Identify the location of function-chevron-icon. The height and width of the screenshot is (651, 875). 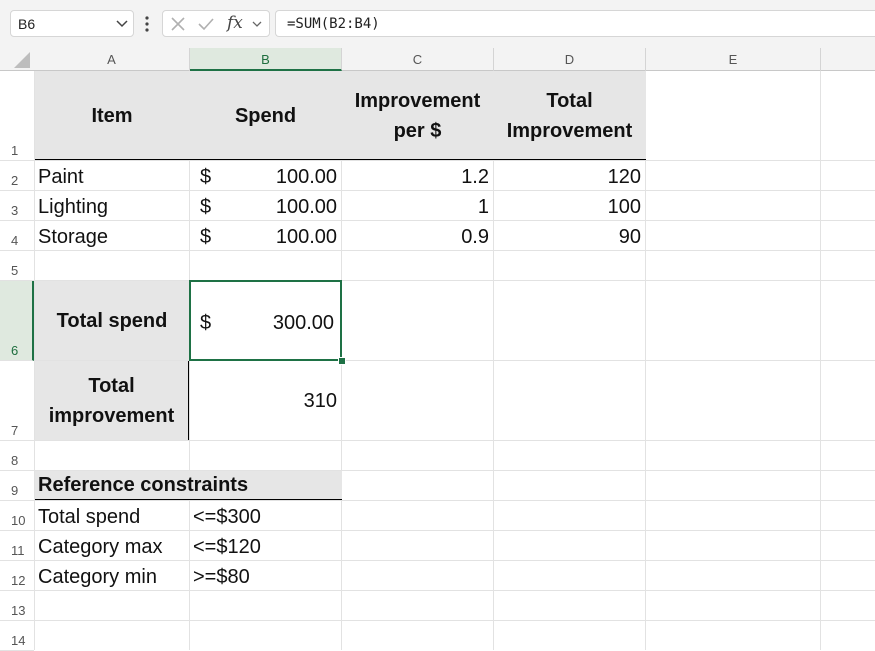
(257, 24).